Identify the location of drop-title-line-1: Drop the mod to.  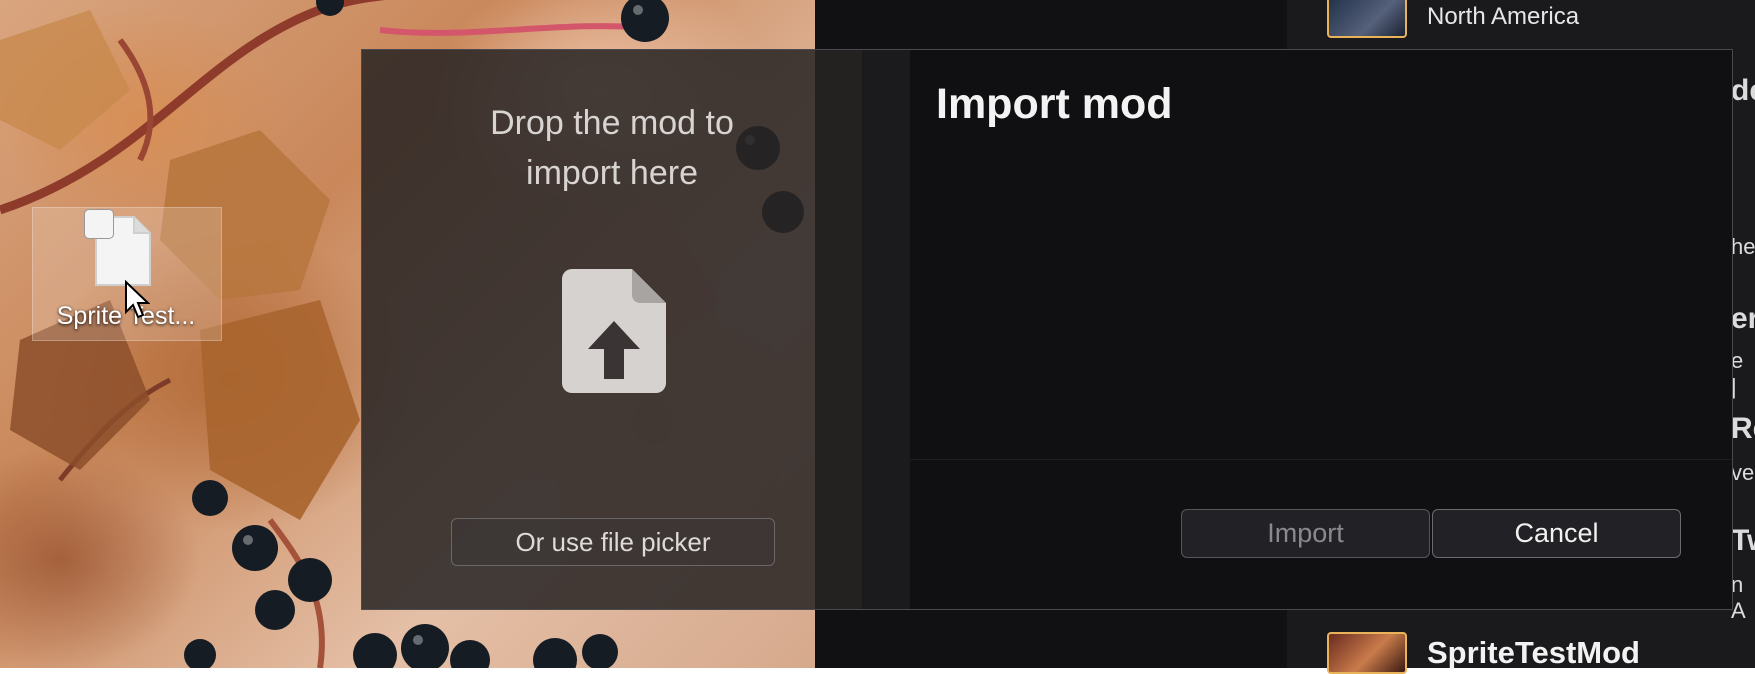
(612, 123).